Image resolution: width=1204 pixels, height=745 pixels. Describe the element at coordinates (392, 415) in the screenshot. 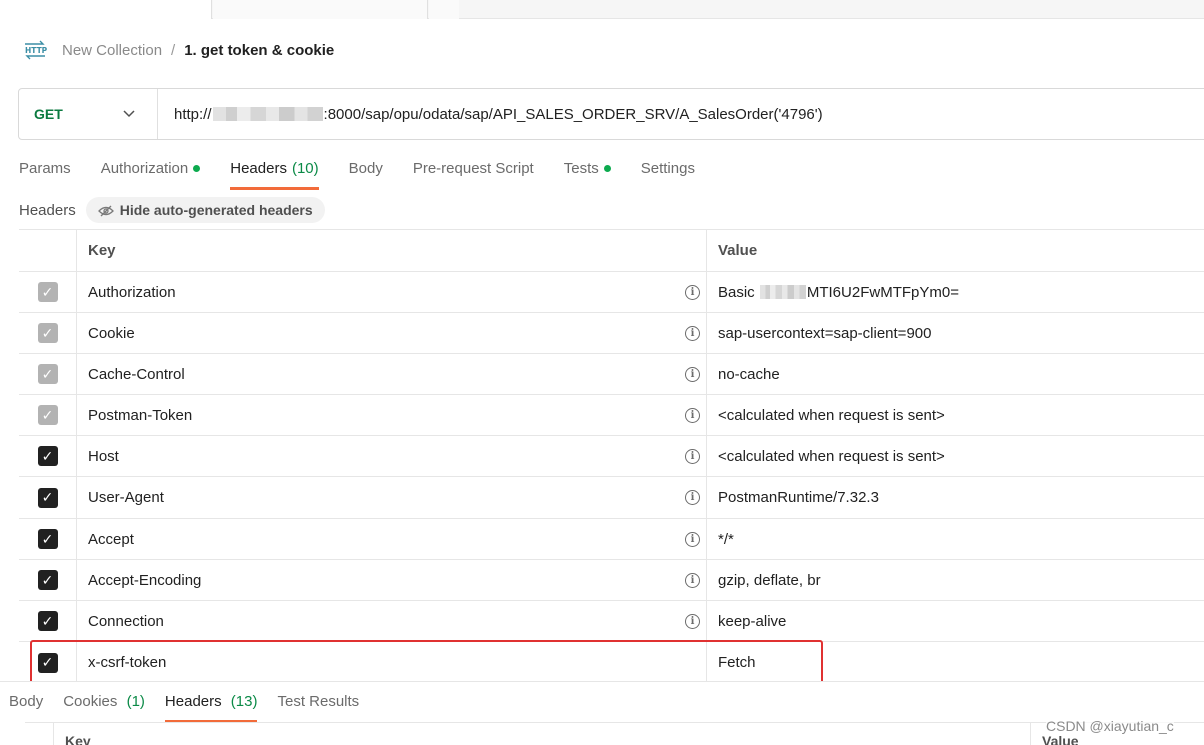

I see `key-cell: Postman-Token i` at that location.